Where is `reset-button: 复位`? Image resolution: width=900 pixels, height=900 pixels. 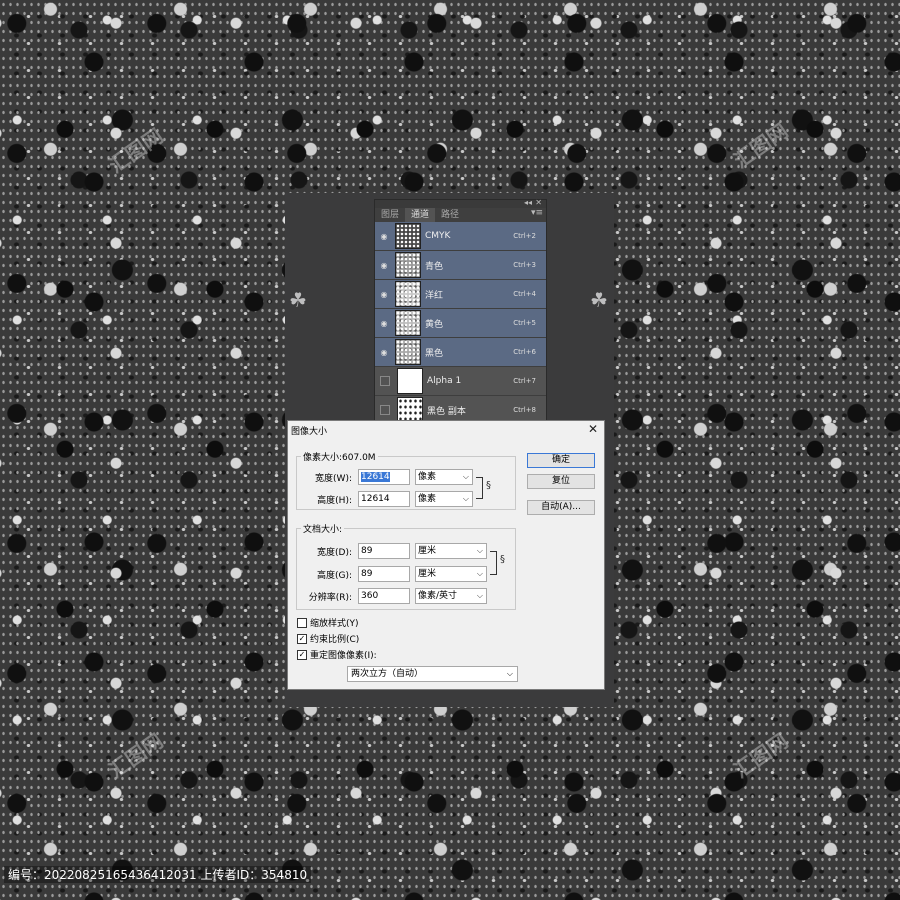 reset-button: 复位 is located at coordinates (561, 481).